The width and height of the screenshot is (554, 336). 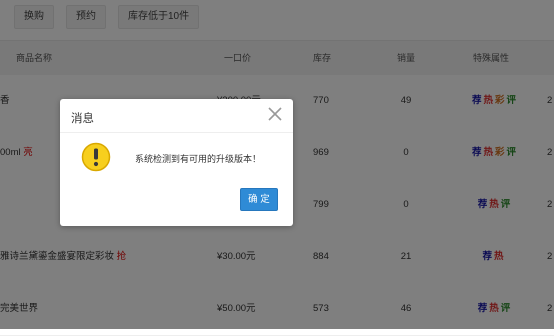 I want to click on dialog-message: 系统检测到有可用的升级版本！, so click(x=198, y=159).